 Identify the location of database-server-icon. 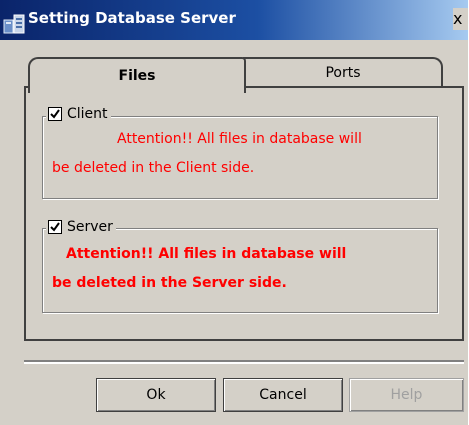
(14, 23).